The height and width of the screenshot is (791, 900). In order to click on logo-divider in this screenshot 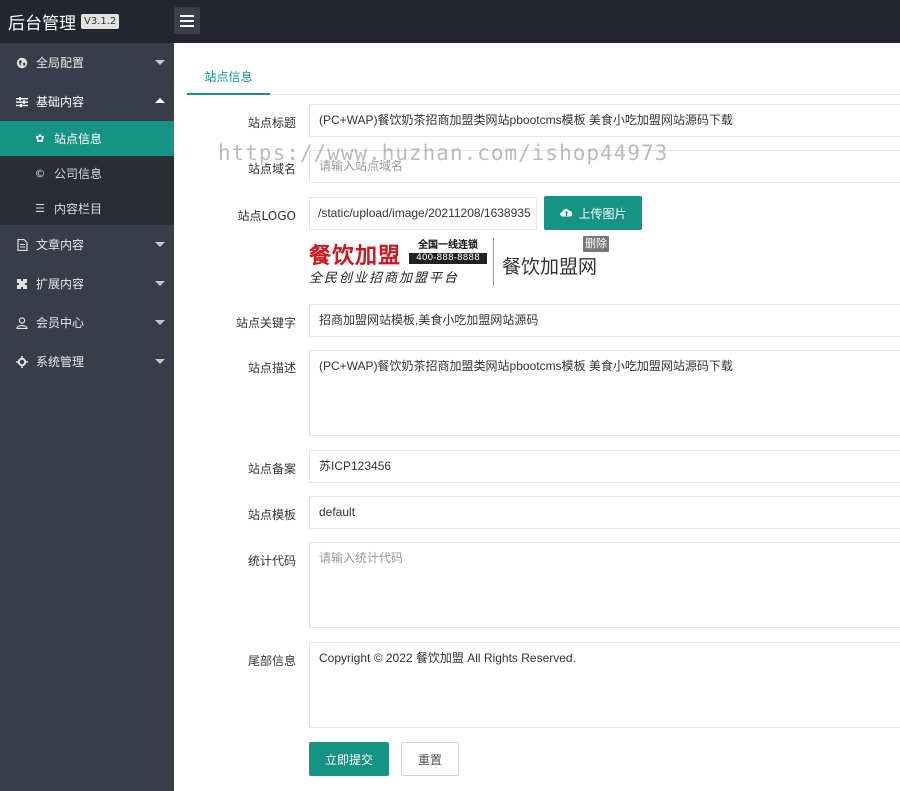, I will do `click(493, 262)`.